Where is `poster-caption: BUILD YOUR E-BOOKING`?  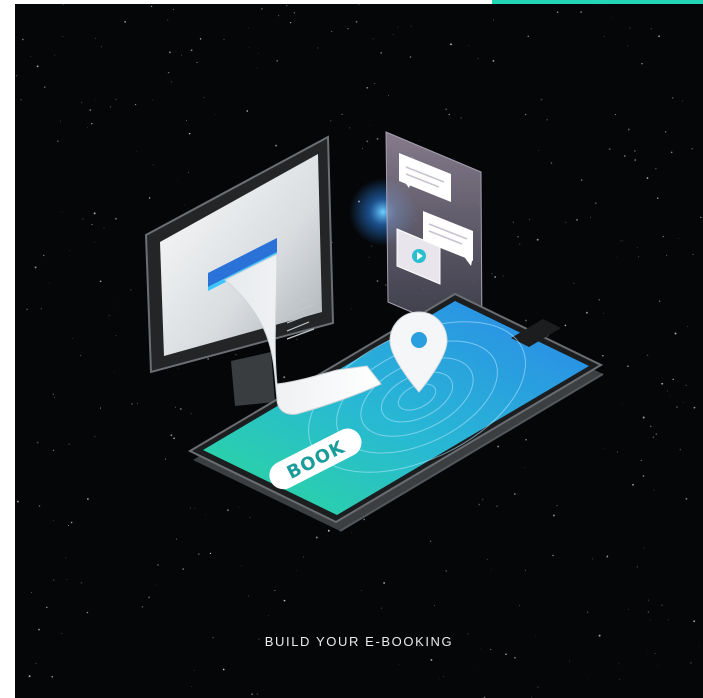 poster-caption: BUILD YOUR E-BOOKING is located at coordinates (359, 641).